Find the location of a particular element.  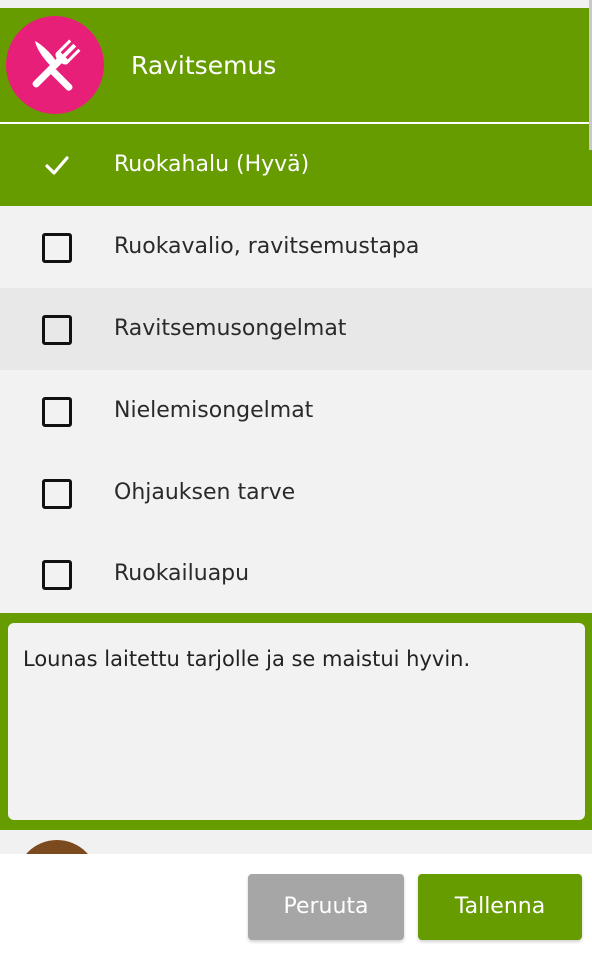

option-row-diet: Ruokavalio, ravitsemustapa is located at coordinates (296, 247).